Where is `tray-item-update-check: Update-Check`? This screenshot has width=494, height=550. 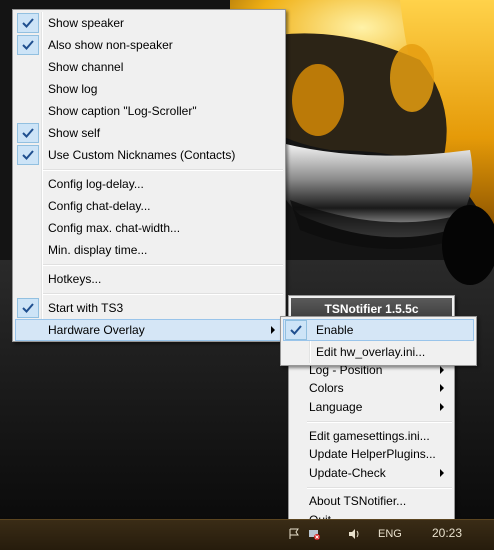
tray-item-update-check: Update-Check is located at coordinates (371, 473).